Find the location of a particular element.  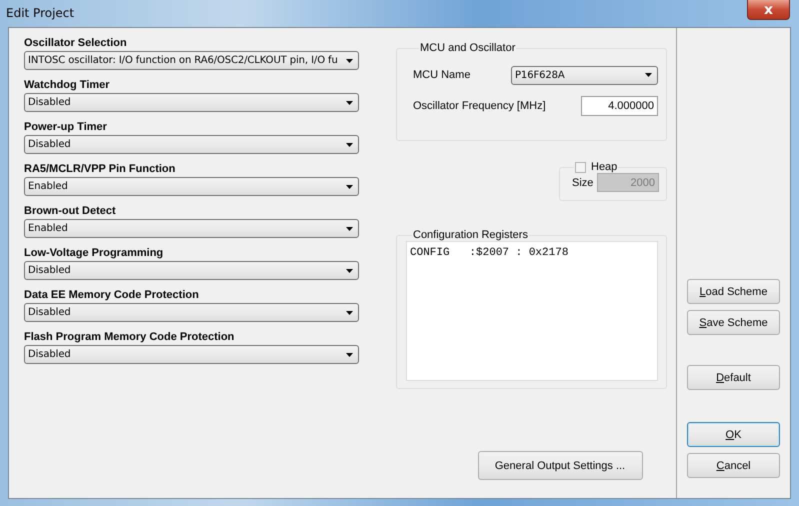

setting-label: RA5/MCLR/VPP Pin Function is located at coordinates (100, 169).